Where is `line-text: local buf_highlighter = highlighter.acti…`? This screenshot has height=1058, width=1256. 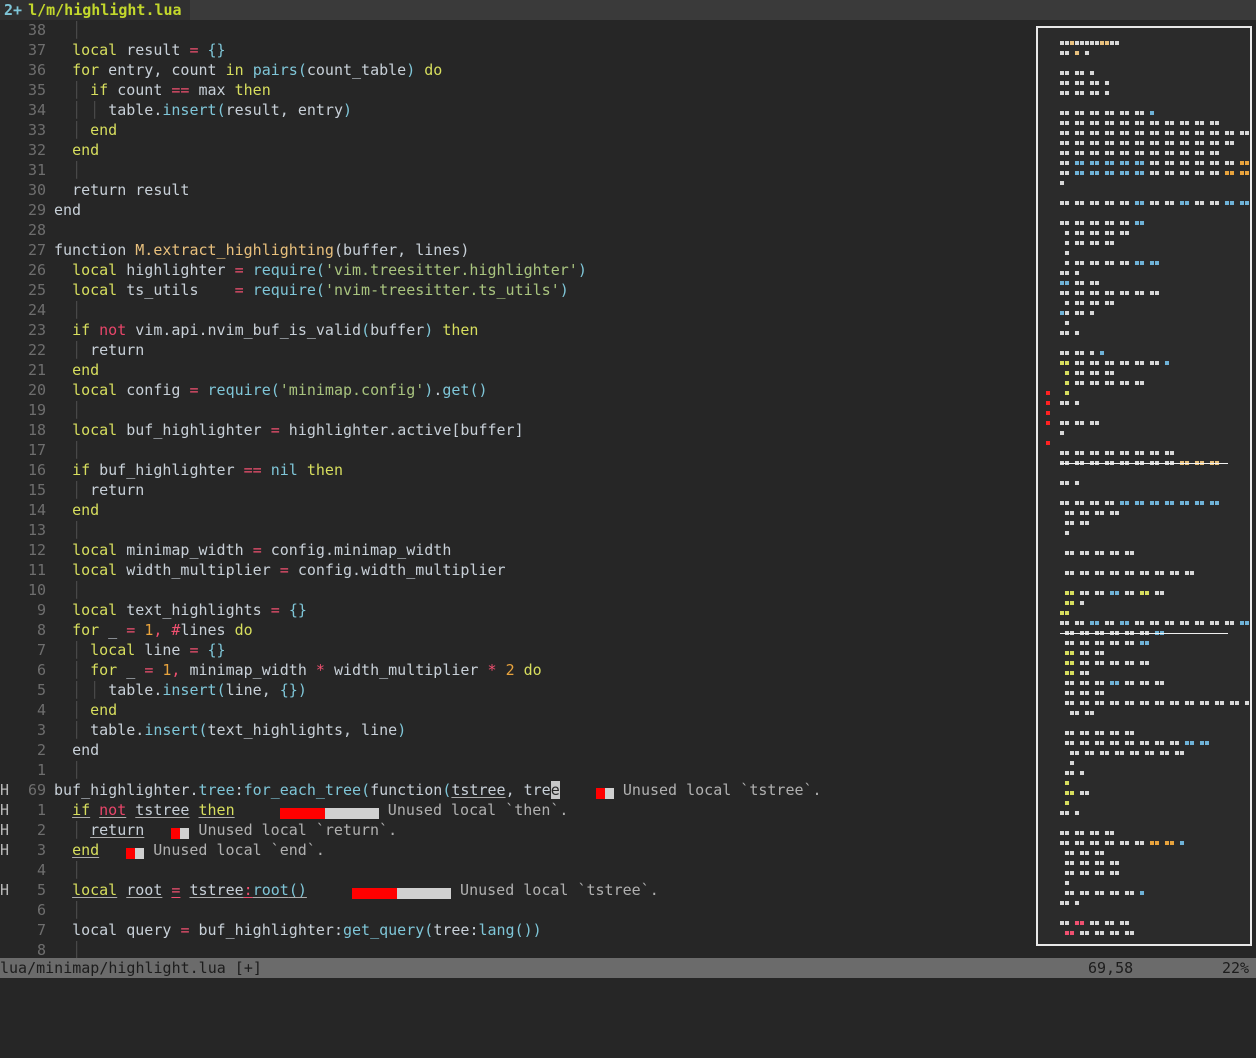
line-text: local buf_highlighter = highlighter.acti… is located at coordinates (298, 430).